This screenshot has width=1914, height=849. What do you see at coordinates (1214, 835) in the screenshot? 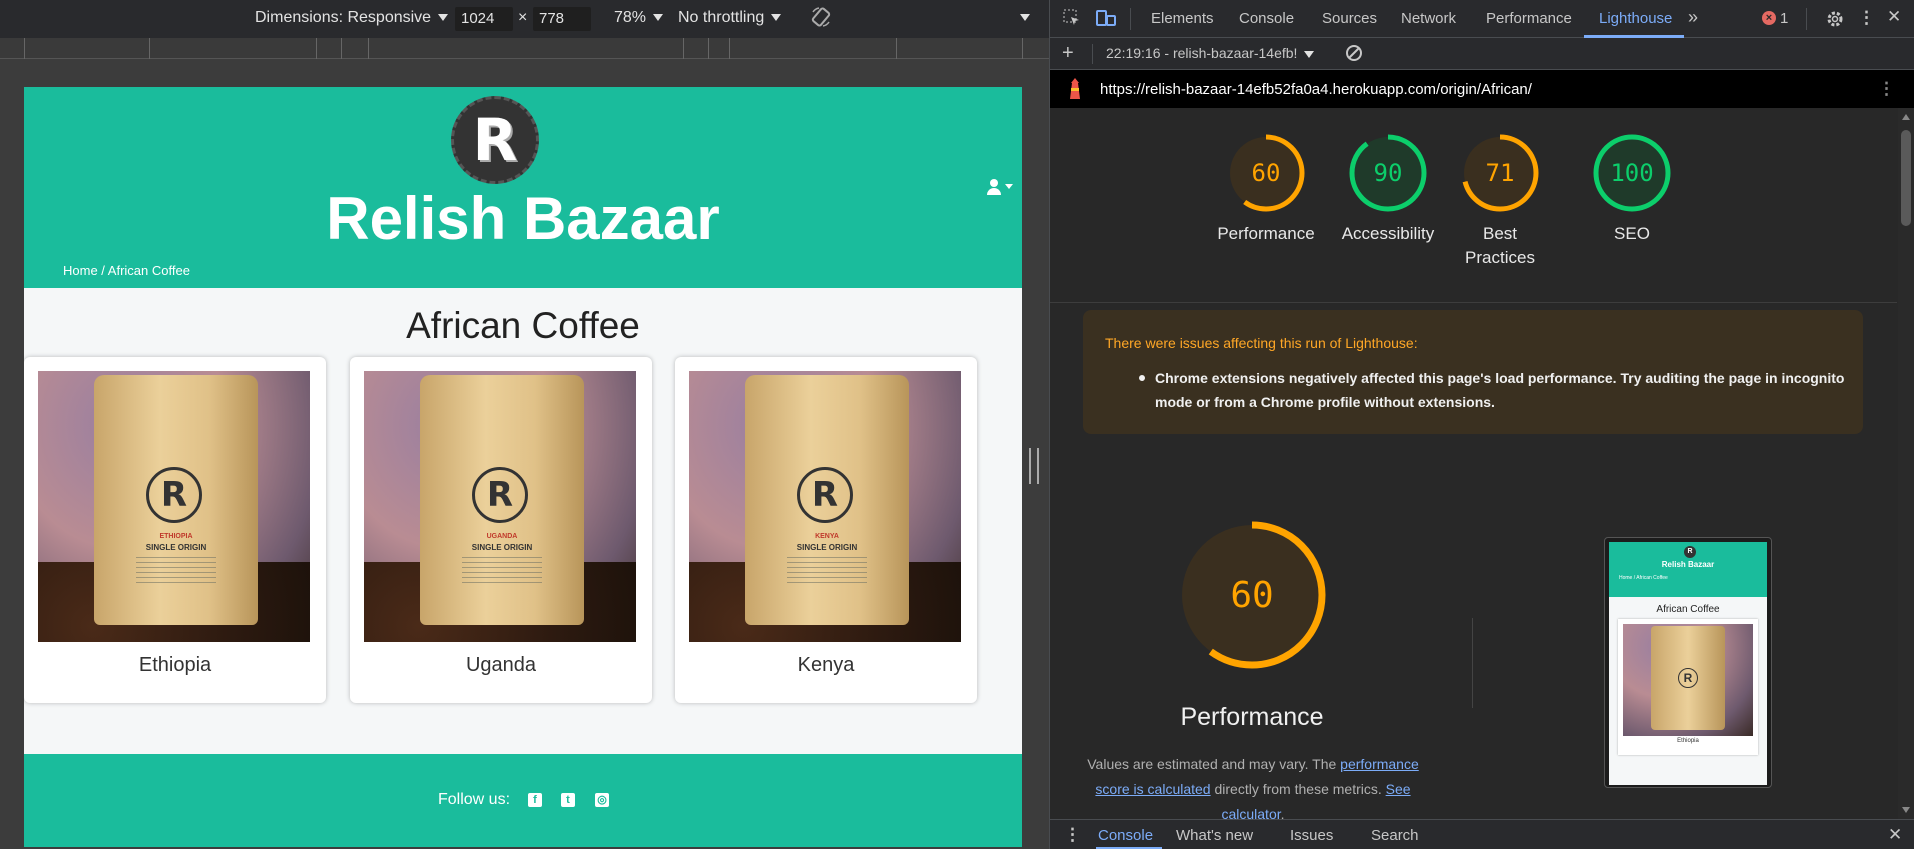
I see `drawer-tab-whats-new: What's new` at bounding box center [1214, 835].